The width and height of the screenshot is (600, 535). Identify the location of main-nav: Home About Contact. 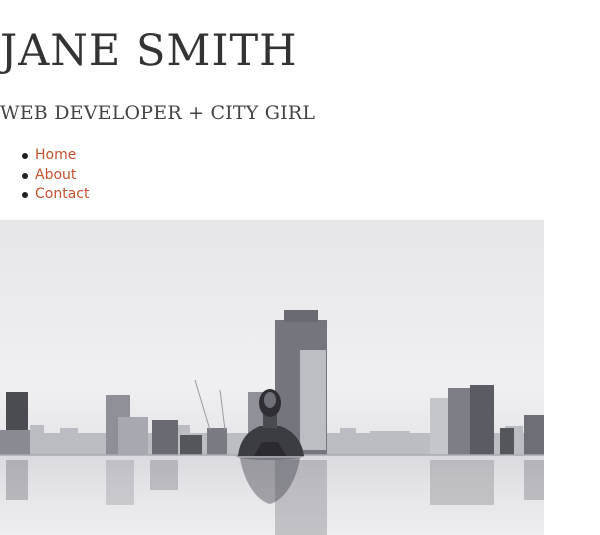
(55, 175).